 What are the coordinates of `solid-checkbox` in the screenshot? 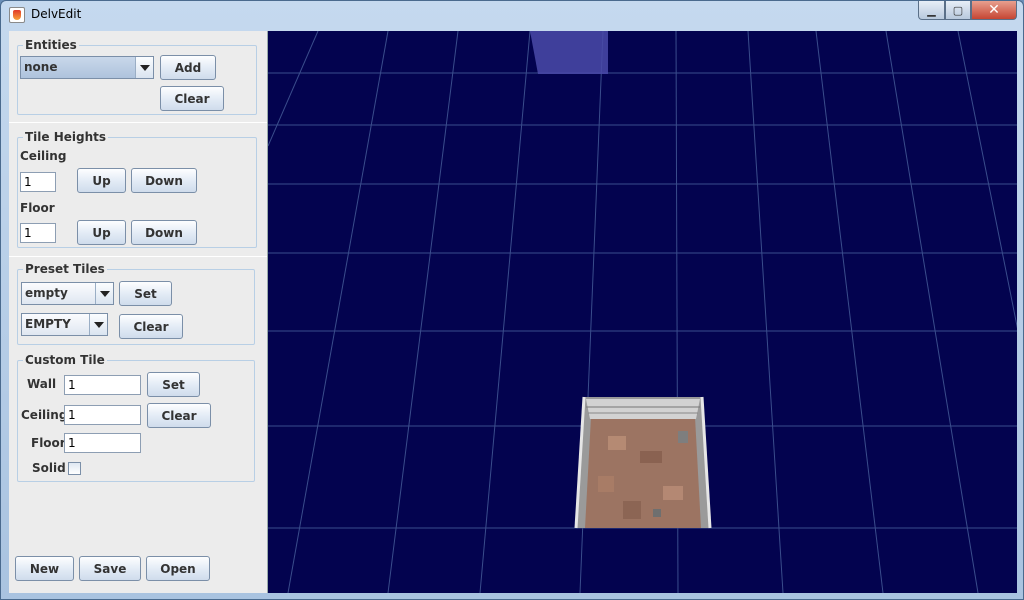 It's located at (74, 468).